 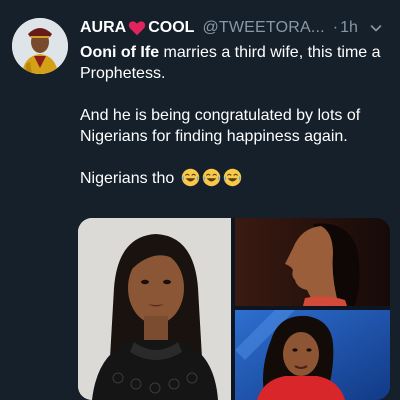 I want to click on photo-woman-profile, so click(x=312, y=262).